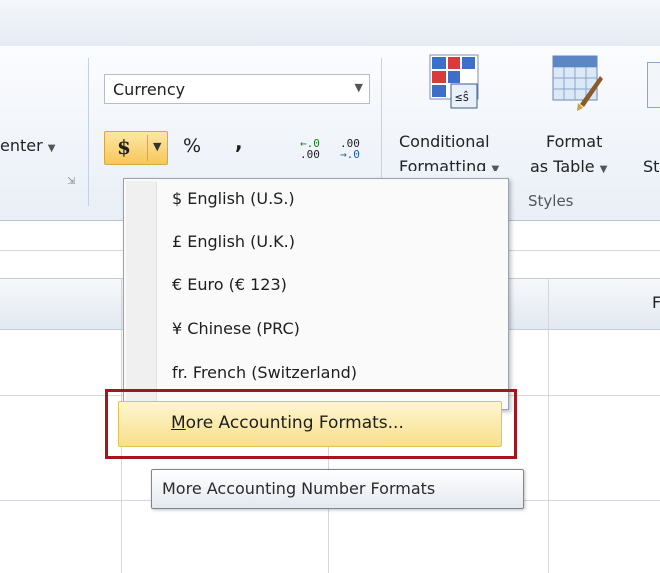  Describe the element at coordinates (88, 132) in the screenshot. I see `group-separator` at that location.